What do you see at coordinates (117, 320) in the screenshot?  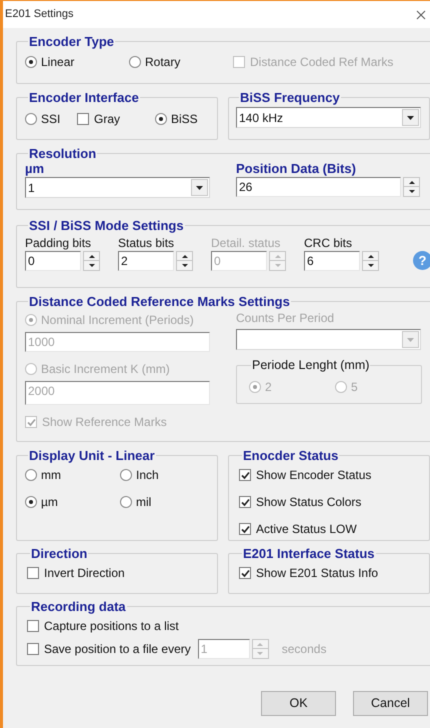 I see `radio-label: Nominal Increment (Periods)` at bounding box center [117, 320].